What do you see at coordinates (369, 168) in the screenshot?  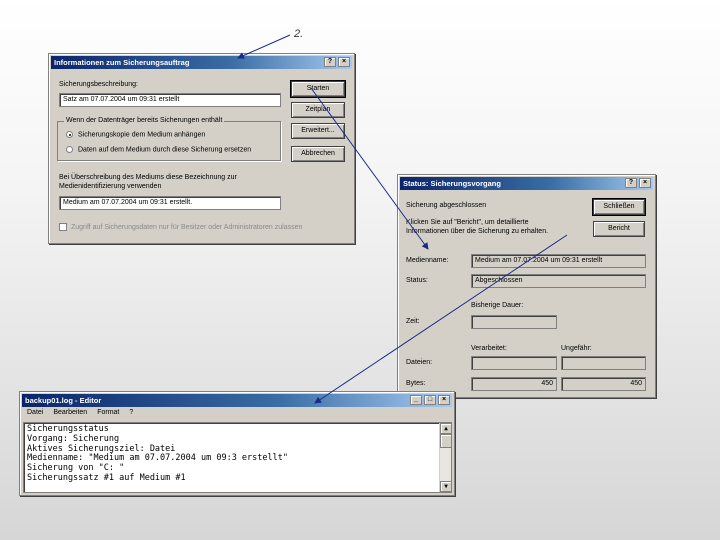 I see `arrow-start-to-status` at bounding box center [369, 168].